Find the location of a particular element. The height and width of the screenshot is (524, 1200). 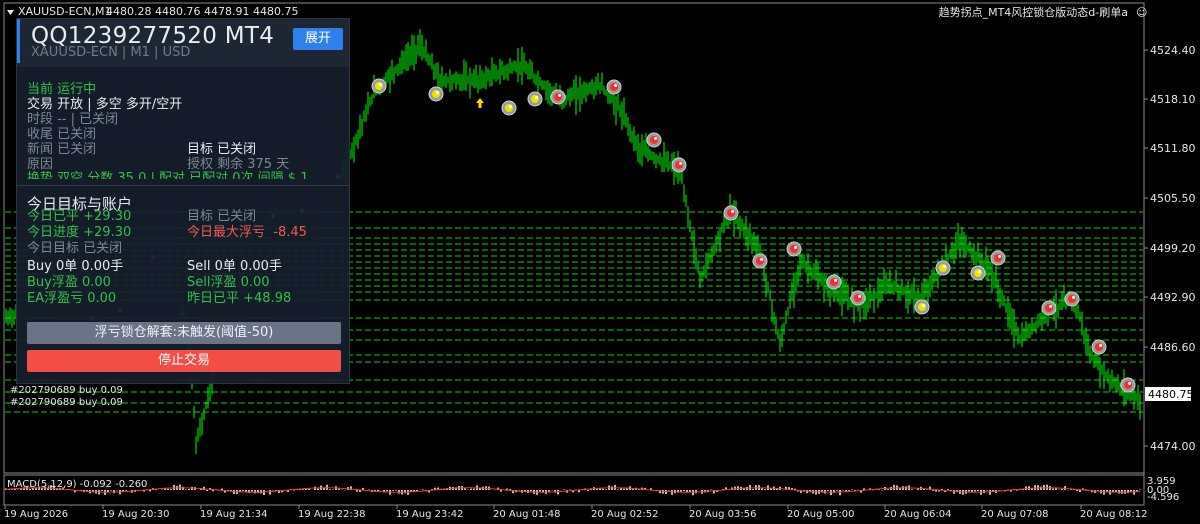

period-row: 时段 -- | 已关闭 is located at coordinates (73, 119).